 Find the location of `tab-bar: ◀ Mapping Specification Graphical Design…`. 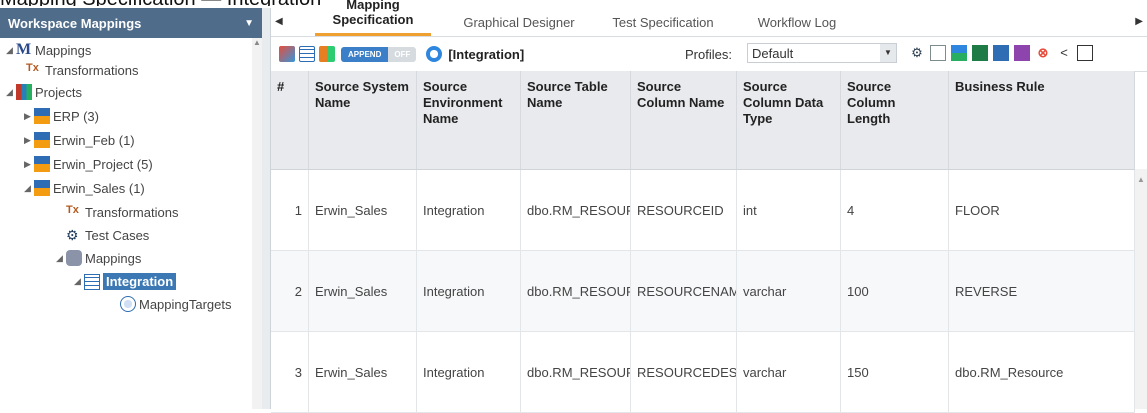

tab-bar: ◀ Mapping Specification Graphical Design… is located at coordinates (709, 18).